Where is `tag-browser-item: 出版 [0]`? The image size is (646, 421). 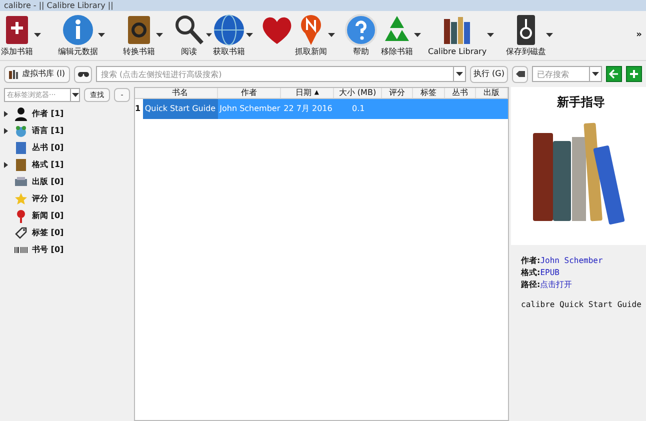 tag-browser-item: 出版 [0] is located at coordinates (48, 182).